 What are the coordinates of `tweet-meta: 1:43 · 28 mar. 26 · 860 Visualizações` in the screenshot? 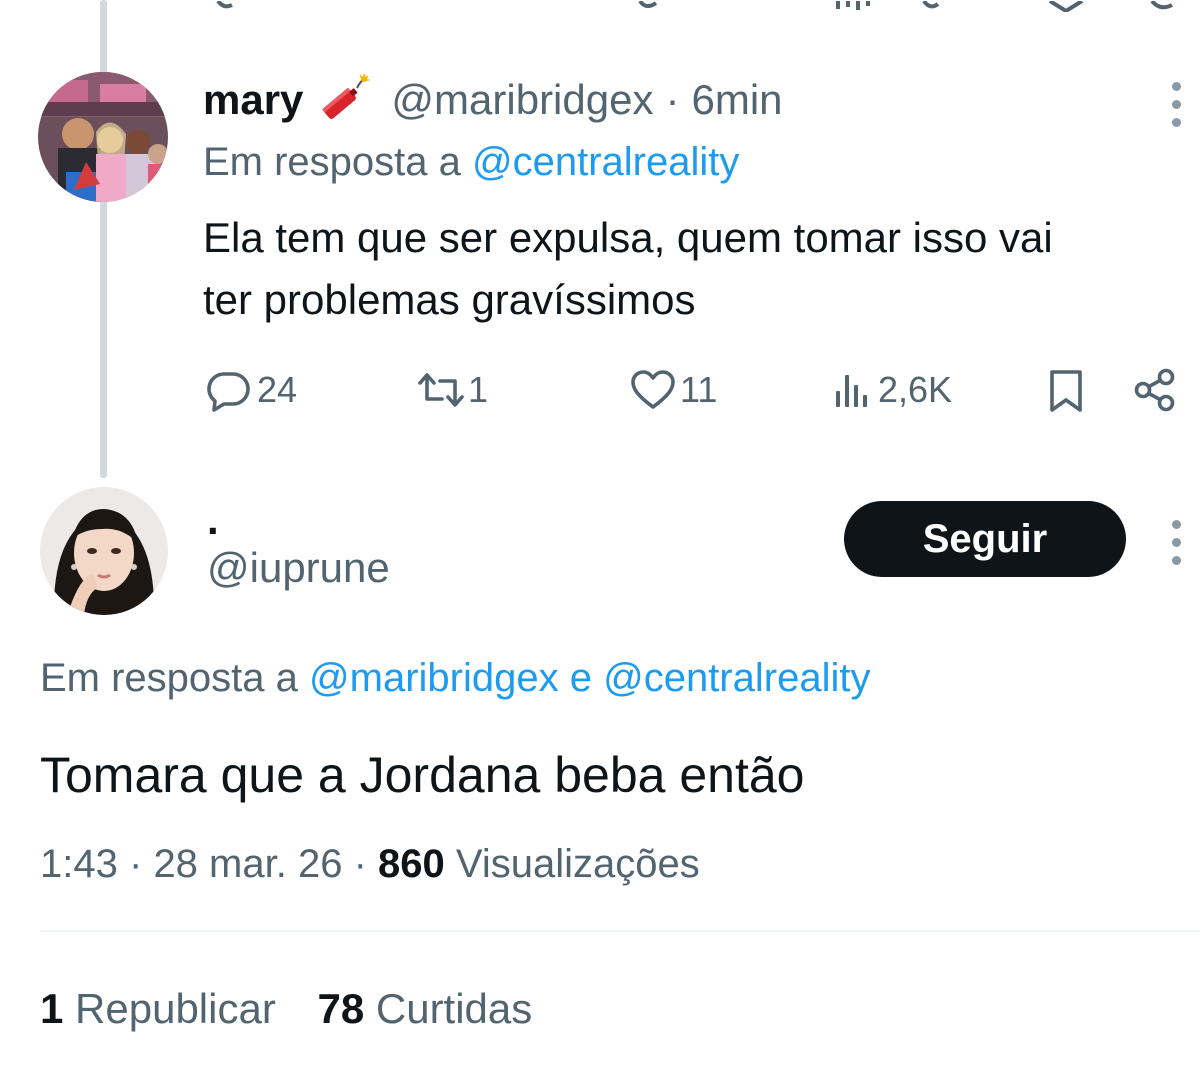 It's located at (370, 864).